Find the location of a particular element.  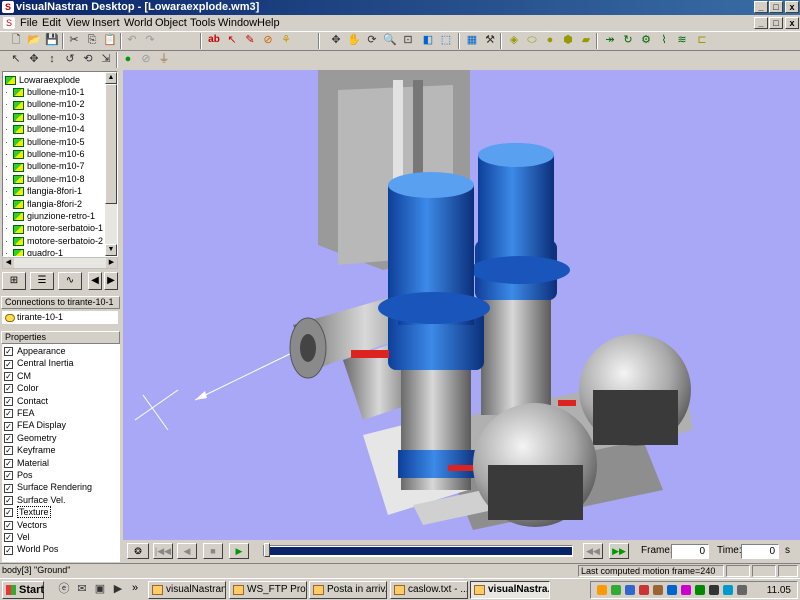

outlook-icon: ✉ is located at coordinates (82, 589).